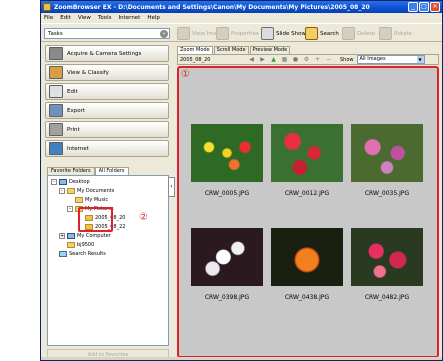 This screenshot has height=361, width=443. I want to click on printer-icon, so click(56, 129).